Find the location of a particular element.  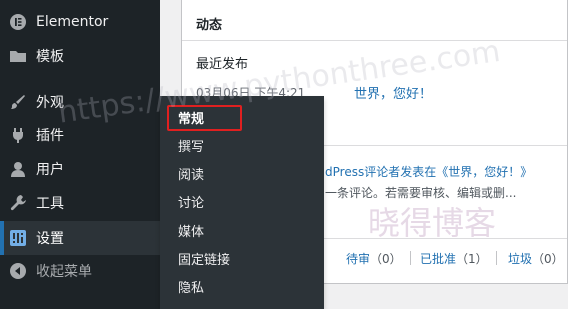

post-title-link: 世界，您好！ is located at coordinates (393, 92).